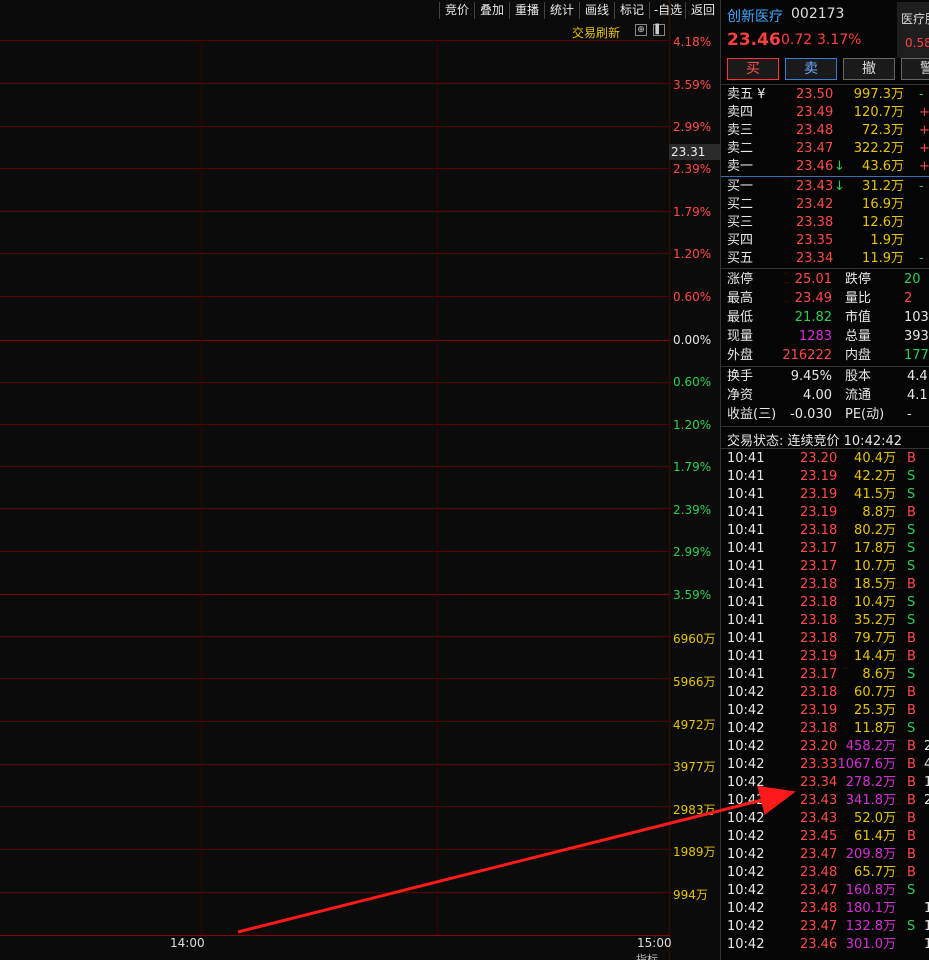 The height and width of the screenshot is (960, 929). What do you see at coordinates (912, 279) in the screenshot?
I see `stat-value: 20` at bounding box center [912, 279].